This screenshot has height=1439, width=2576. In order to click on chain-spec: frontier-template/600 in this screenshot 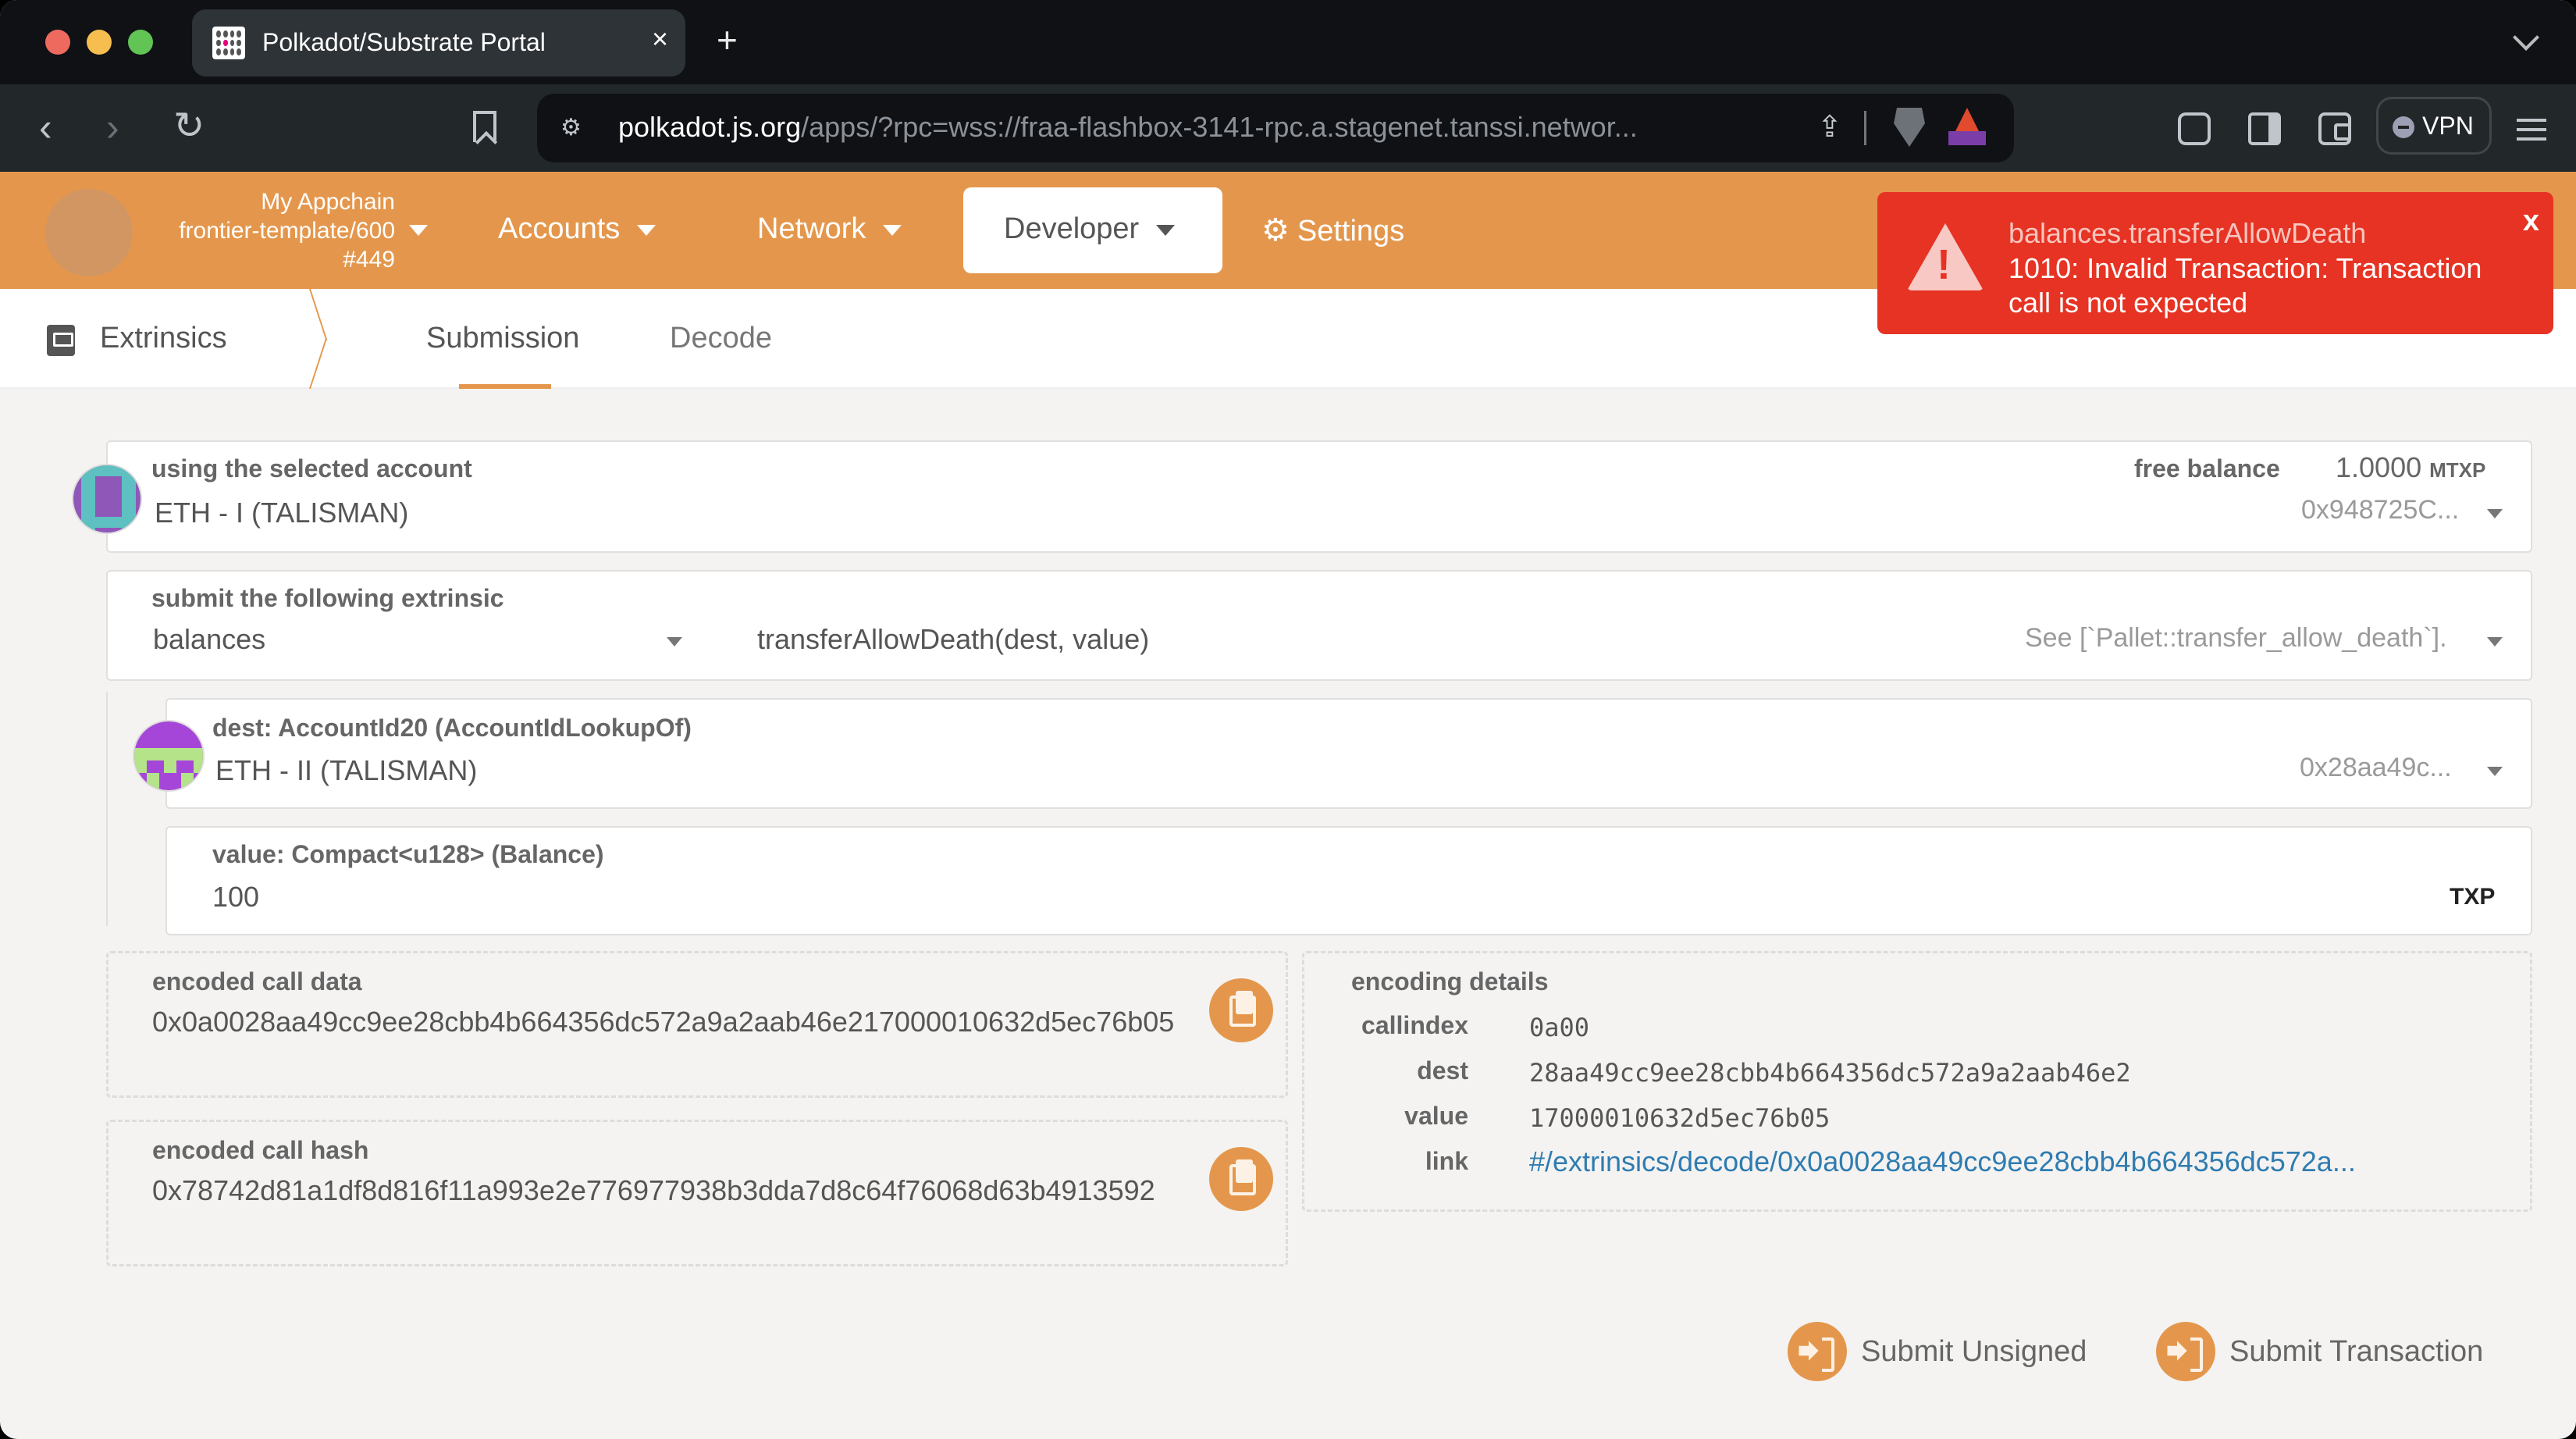, I will do `click(287, 231)`.